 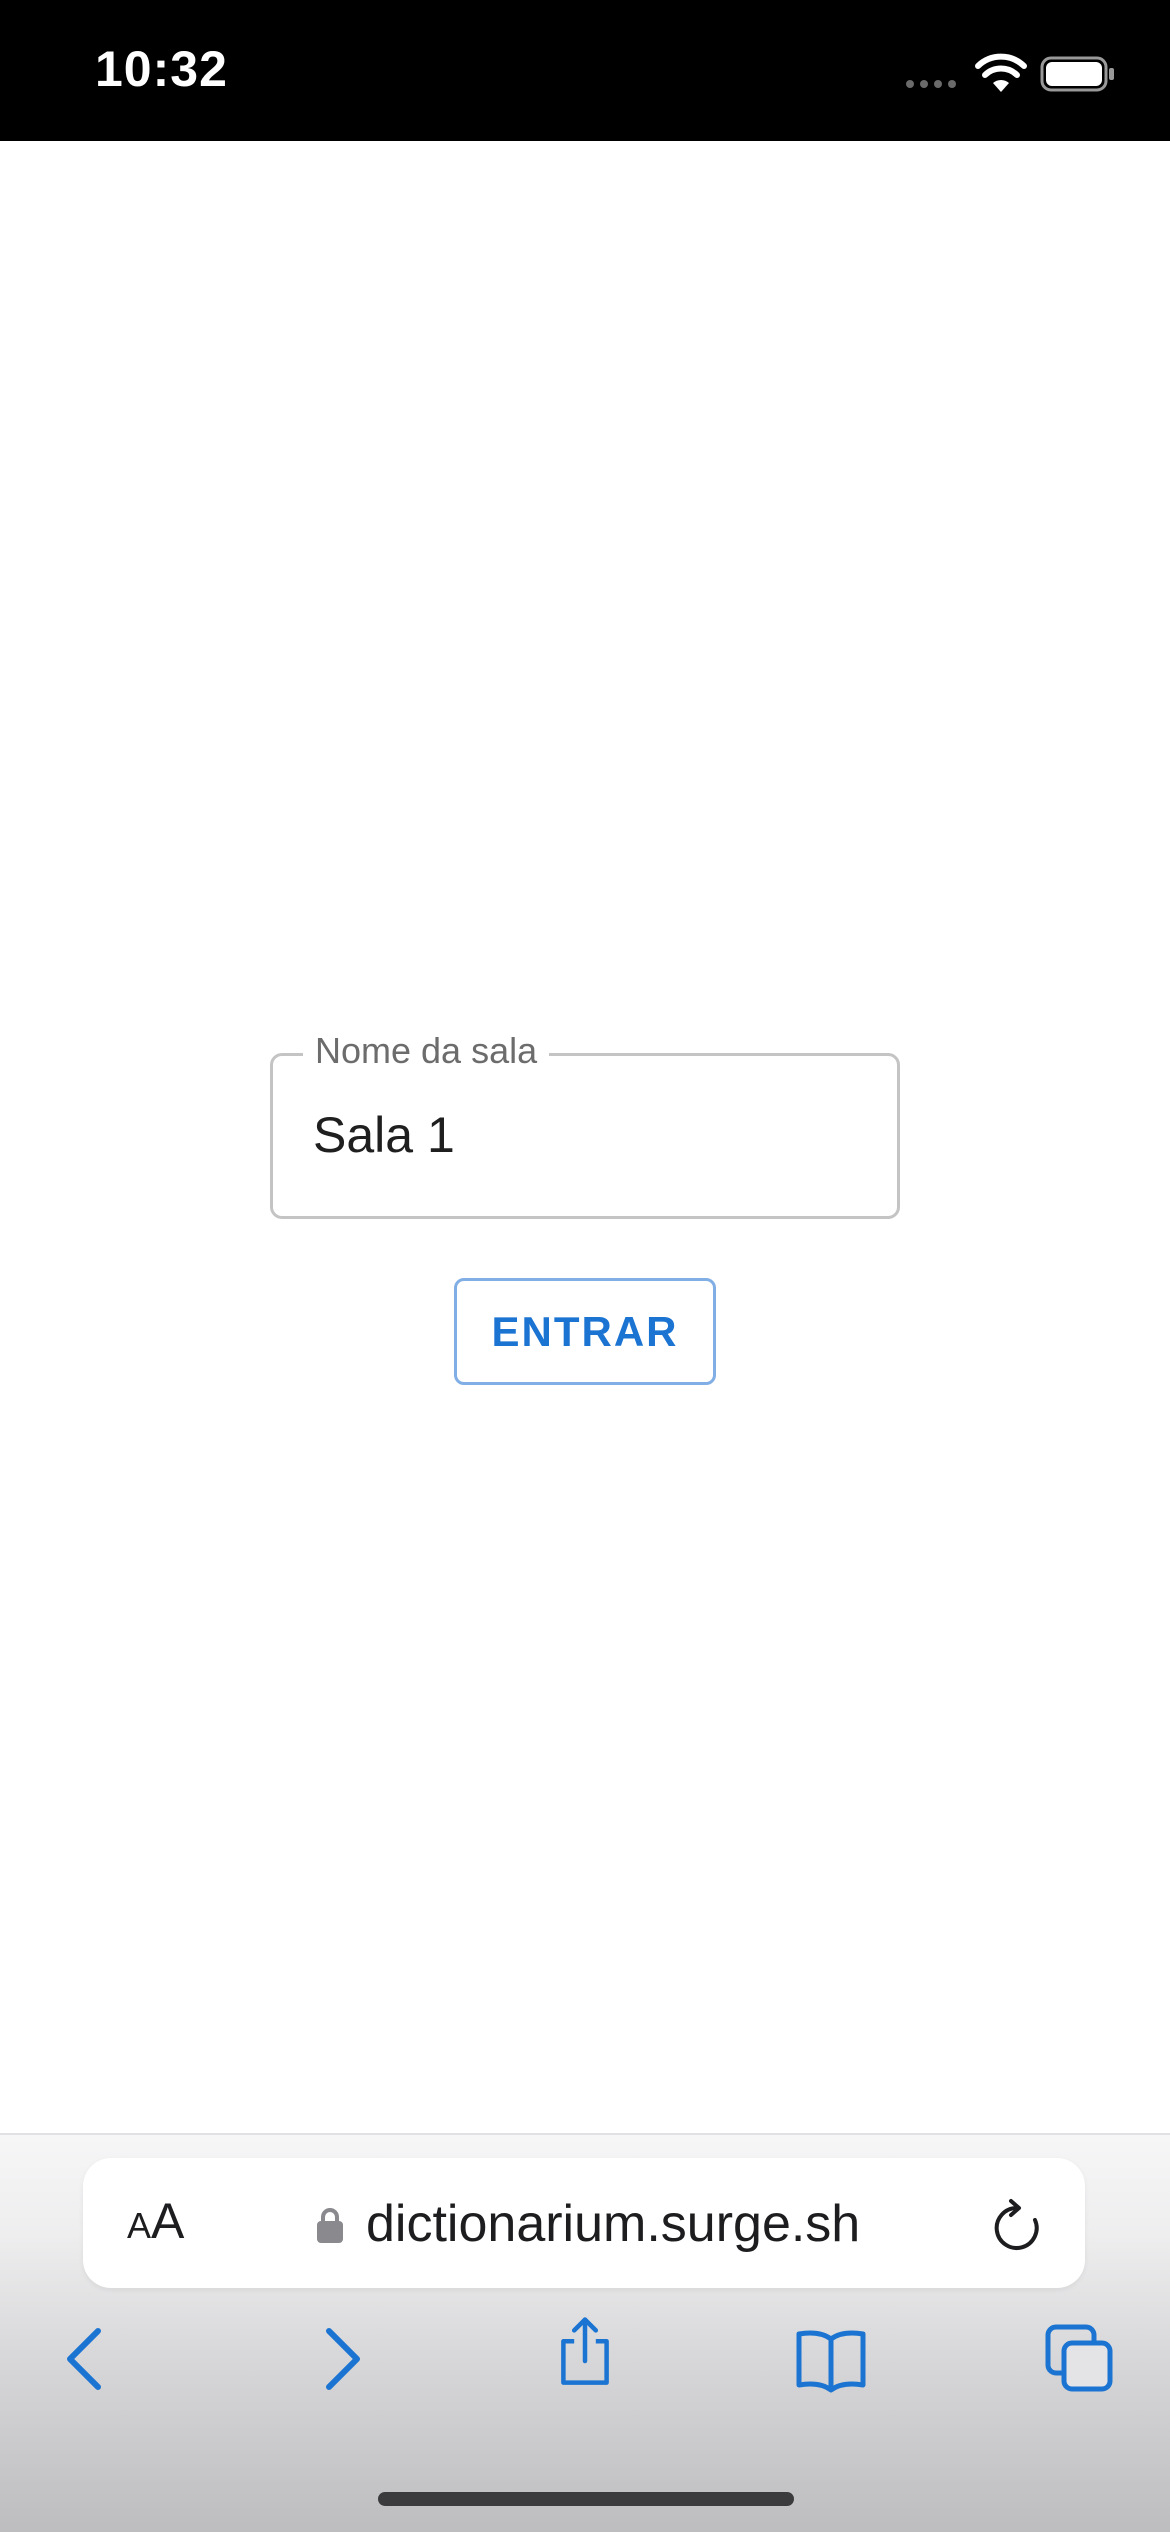 I want to click on room-name-field: Nome da sala Sala 1, so click(x=585, y=1122).